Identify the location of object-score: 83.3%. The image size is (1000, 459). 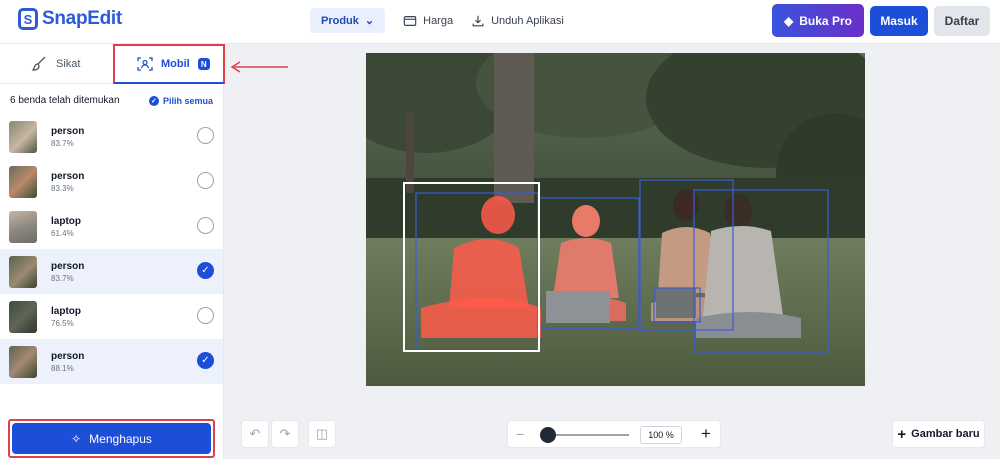
(62, 188).